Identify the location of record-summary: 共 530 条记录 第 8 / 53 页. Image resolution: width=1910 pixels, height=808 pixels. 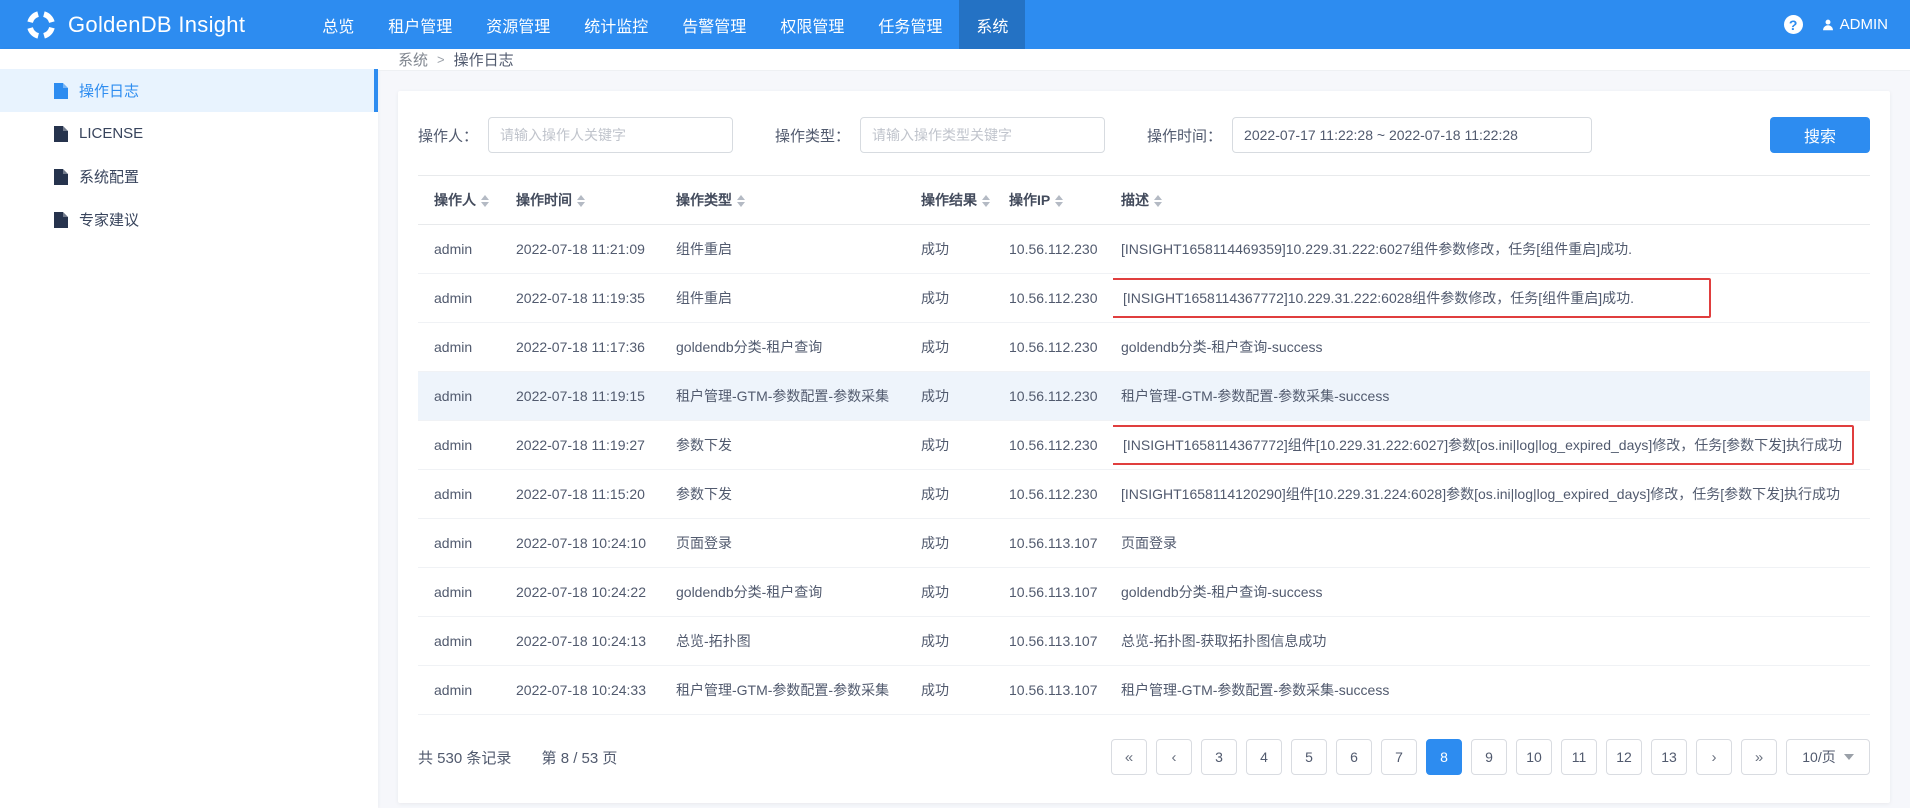
(530, 757).